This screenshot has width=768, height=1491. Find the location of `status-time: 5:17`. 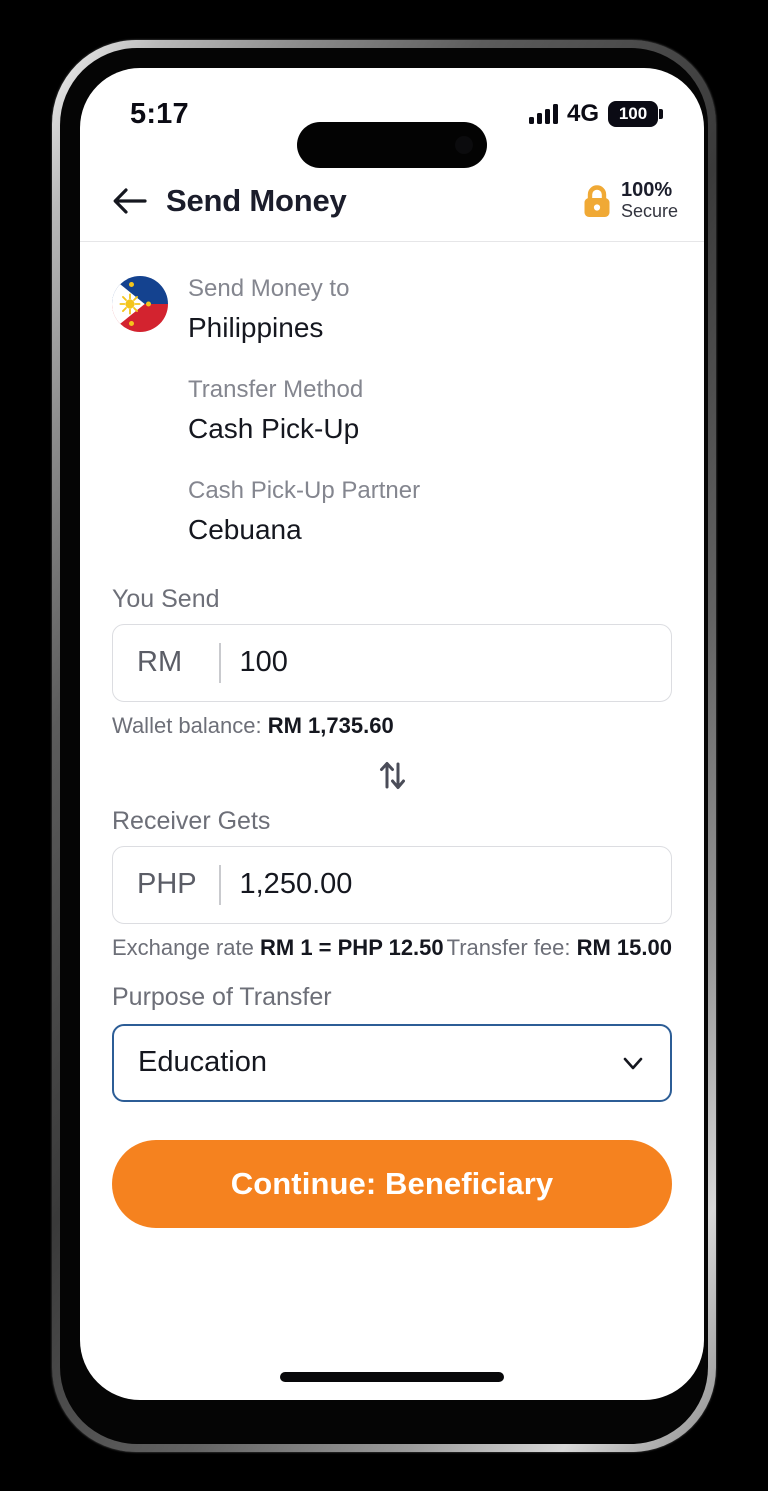

status-time: 5:17 is located at coordinates (159, 113).